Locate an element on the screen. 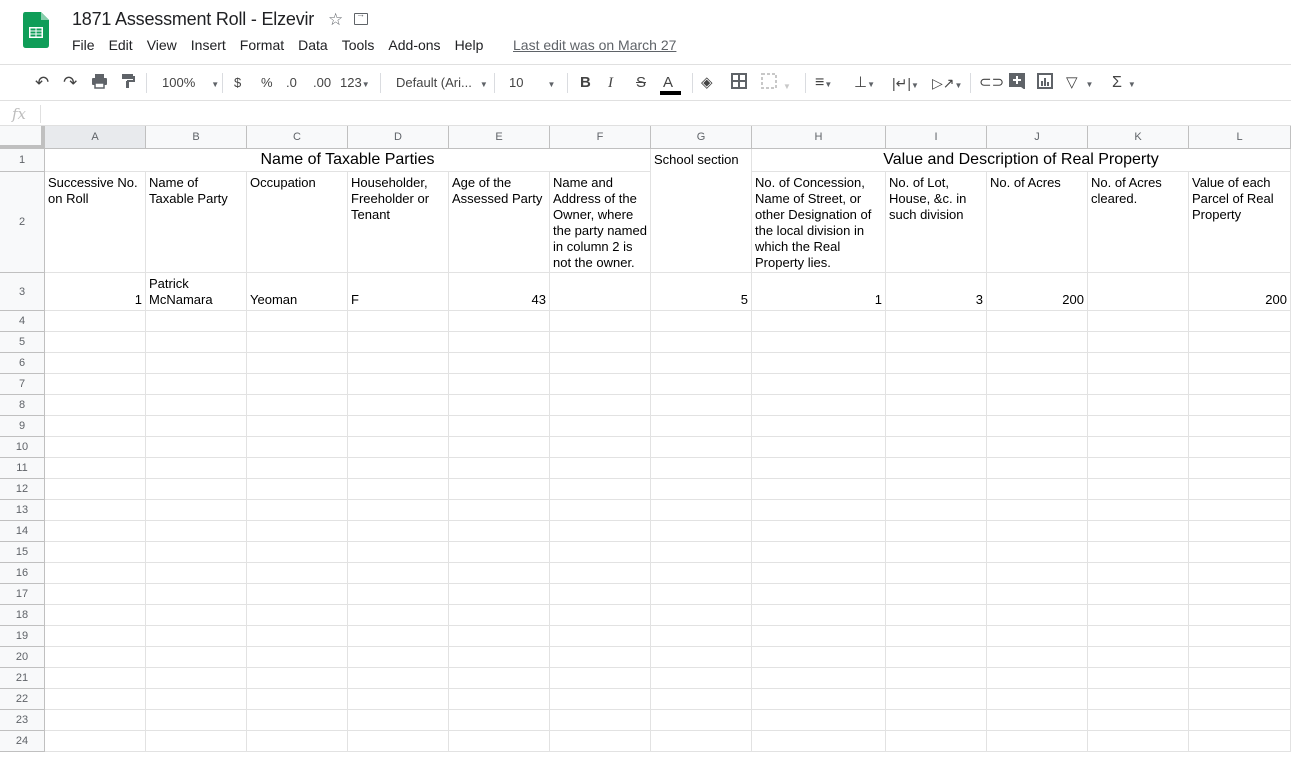  row-header-17: 17 is located at coordinates (22, 594).